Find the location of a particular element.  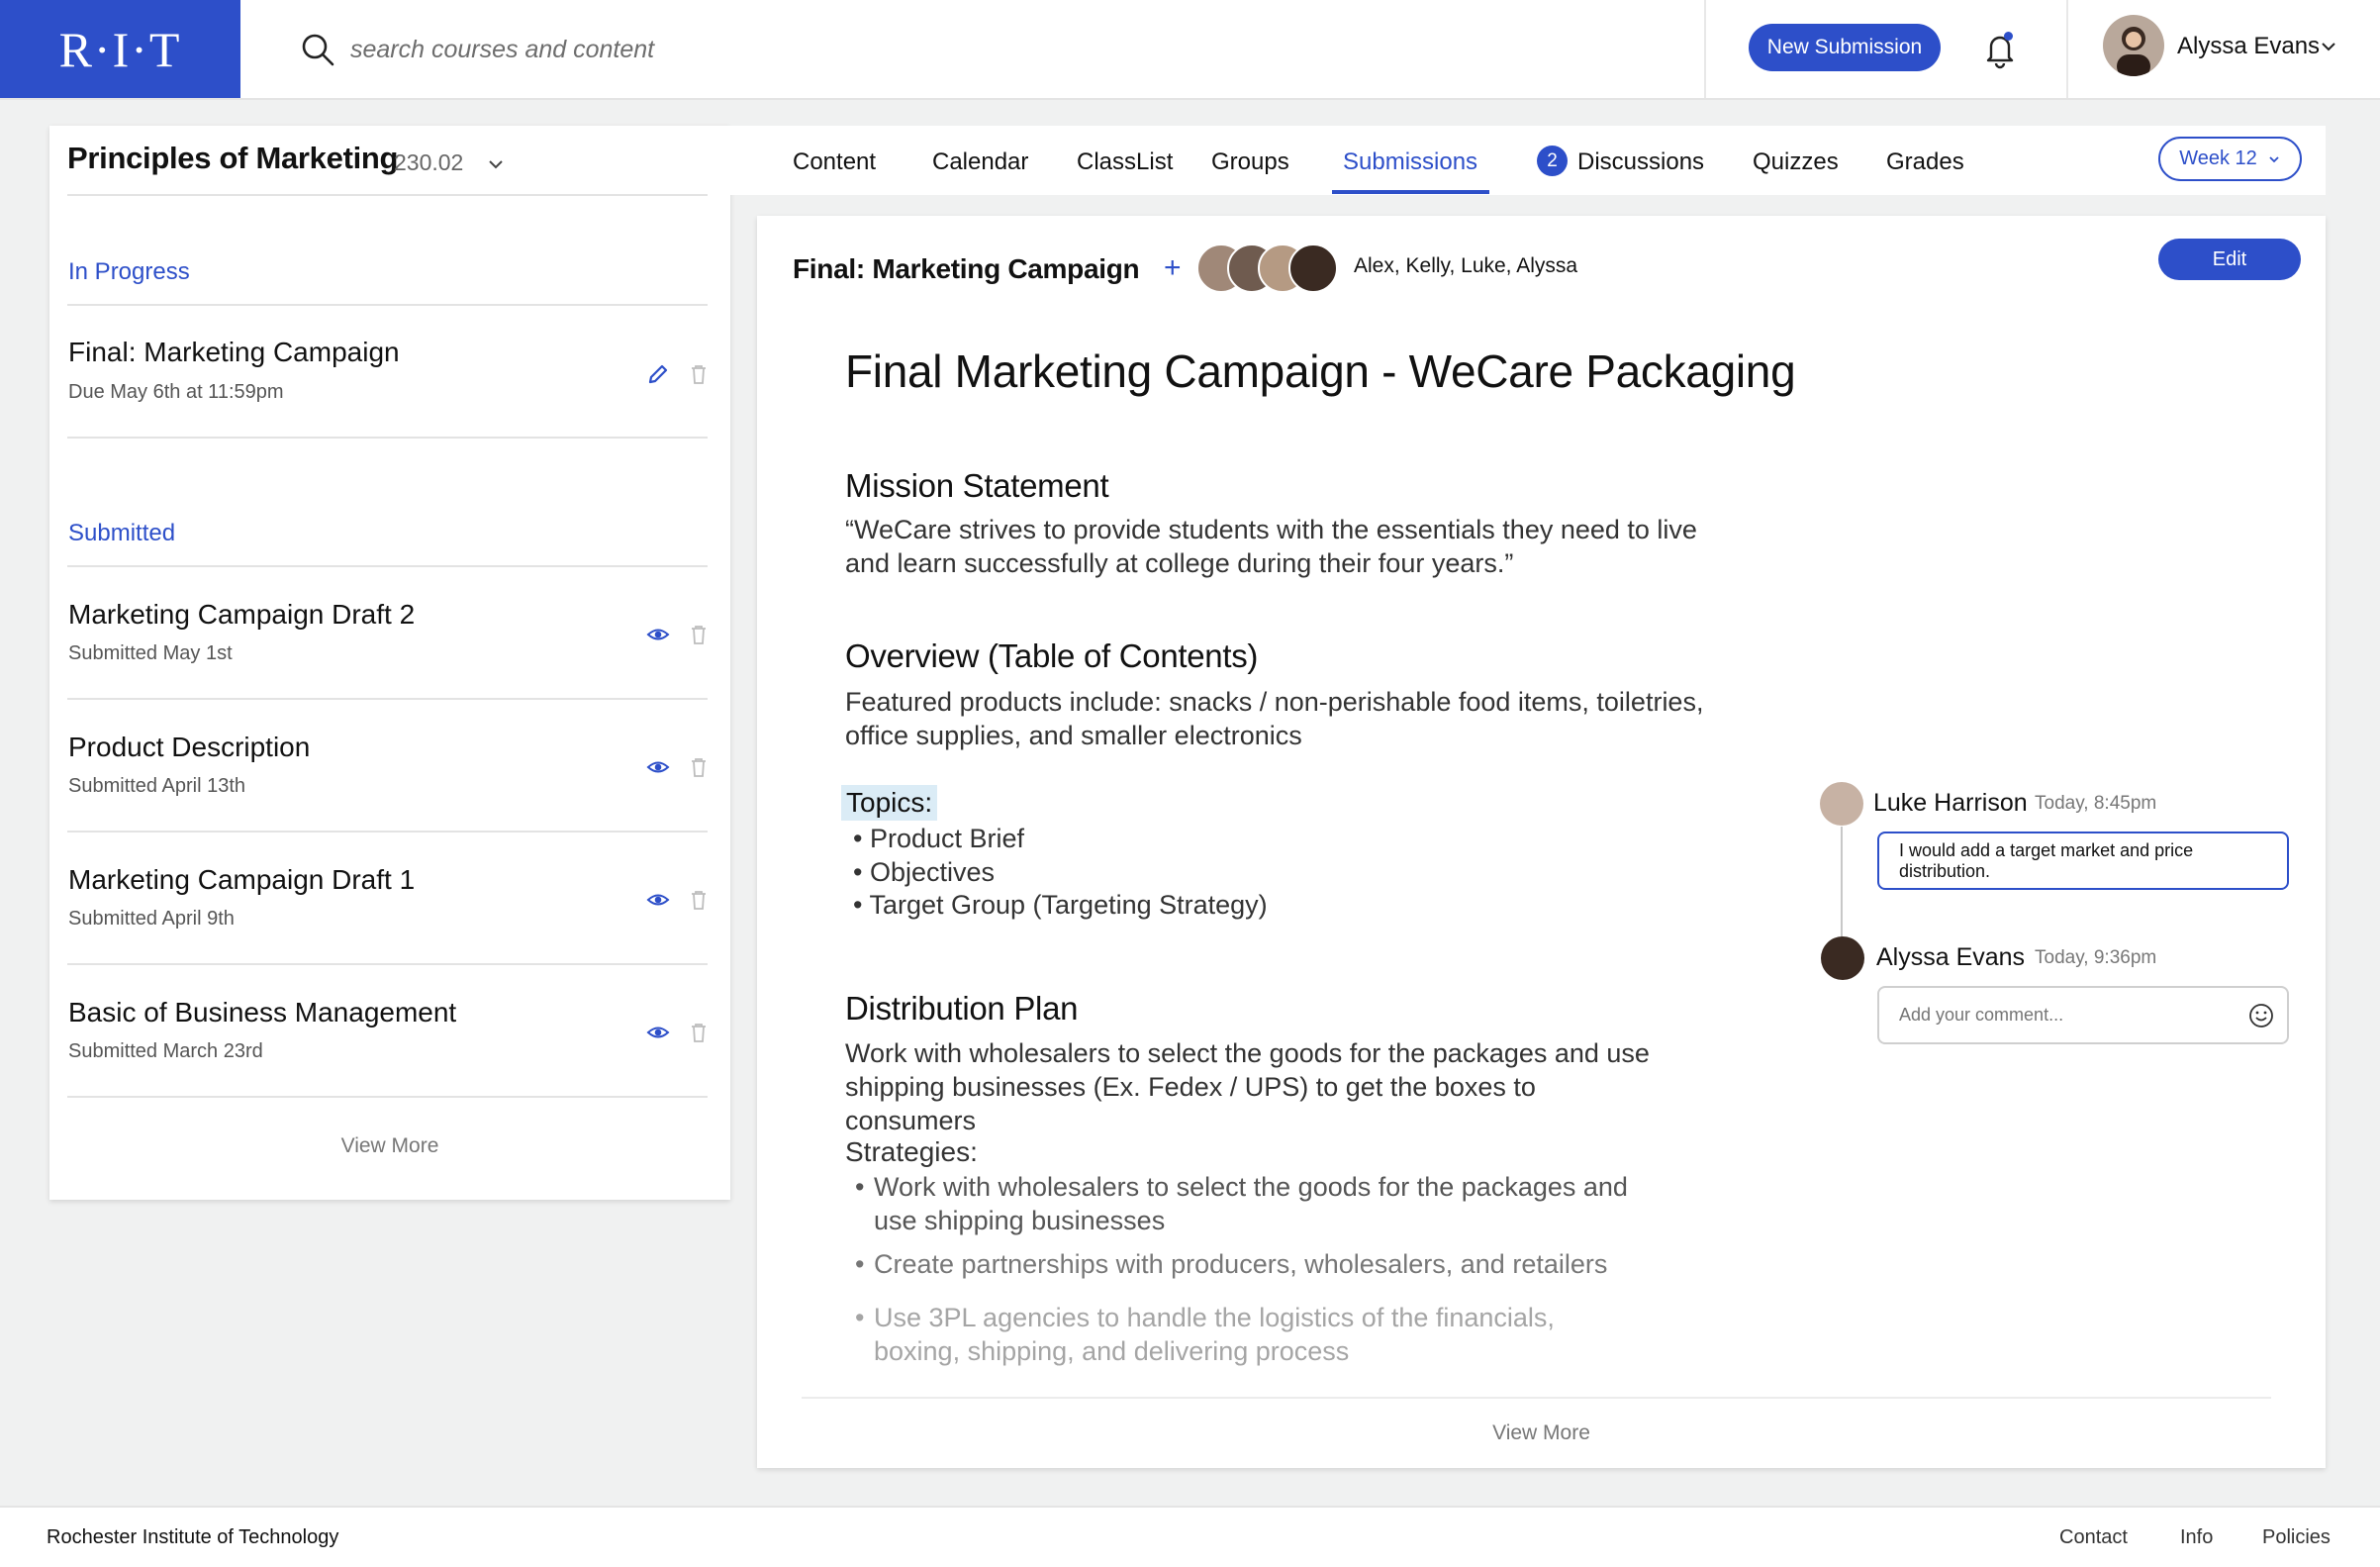

reply-time: Today, 9:36pm is located at coordinates (2096, 957).